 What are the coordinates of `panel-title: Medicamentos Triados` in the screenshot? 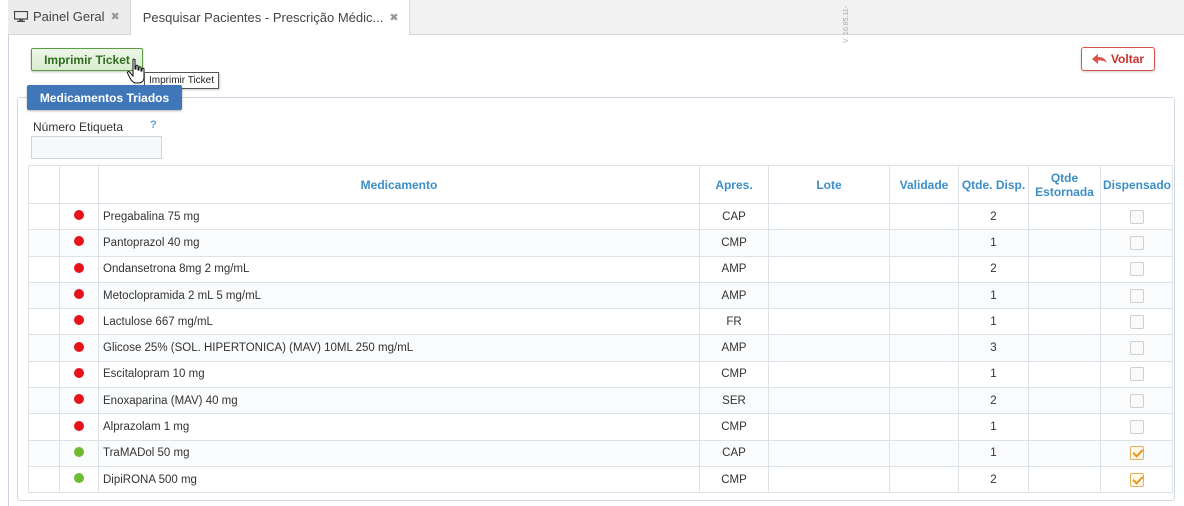 It's located at (104, 97).